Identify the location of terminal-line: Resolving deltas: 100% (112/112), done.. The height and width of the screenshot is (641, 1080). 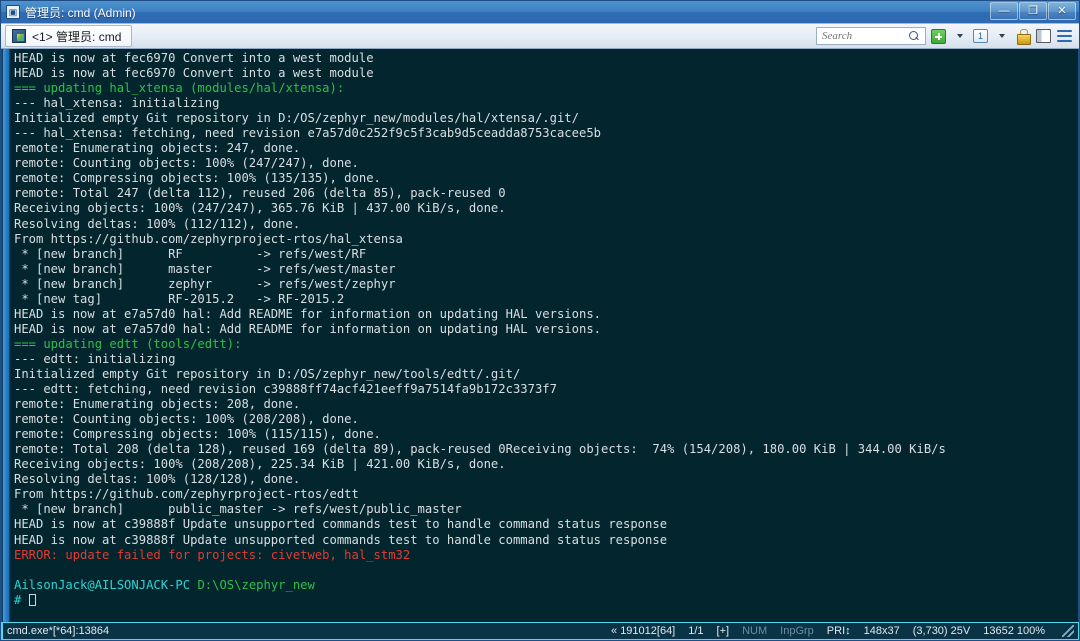
(157, 223).